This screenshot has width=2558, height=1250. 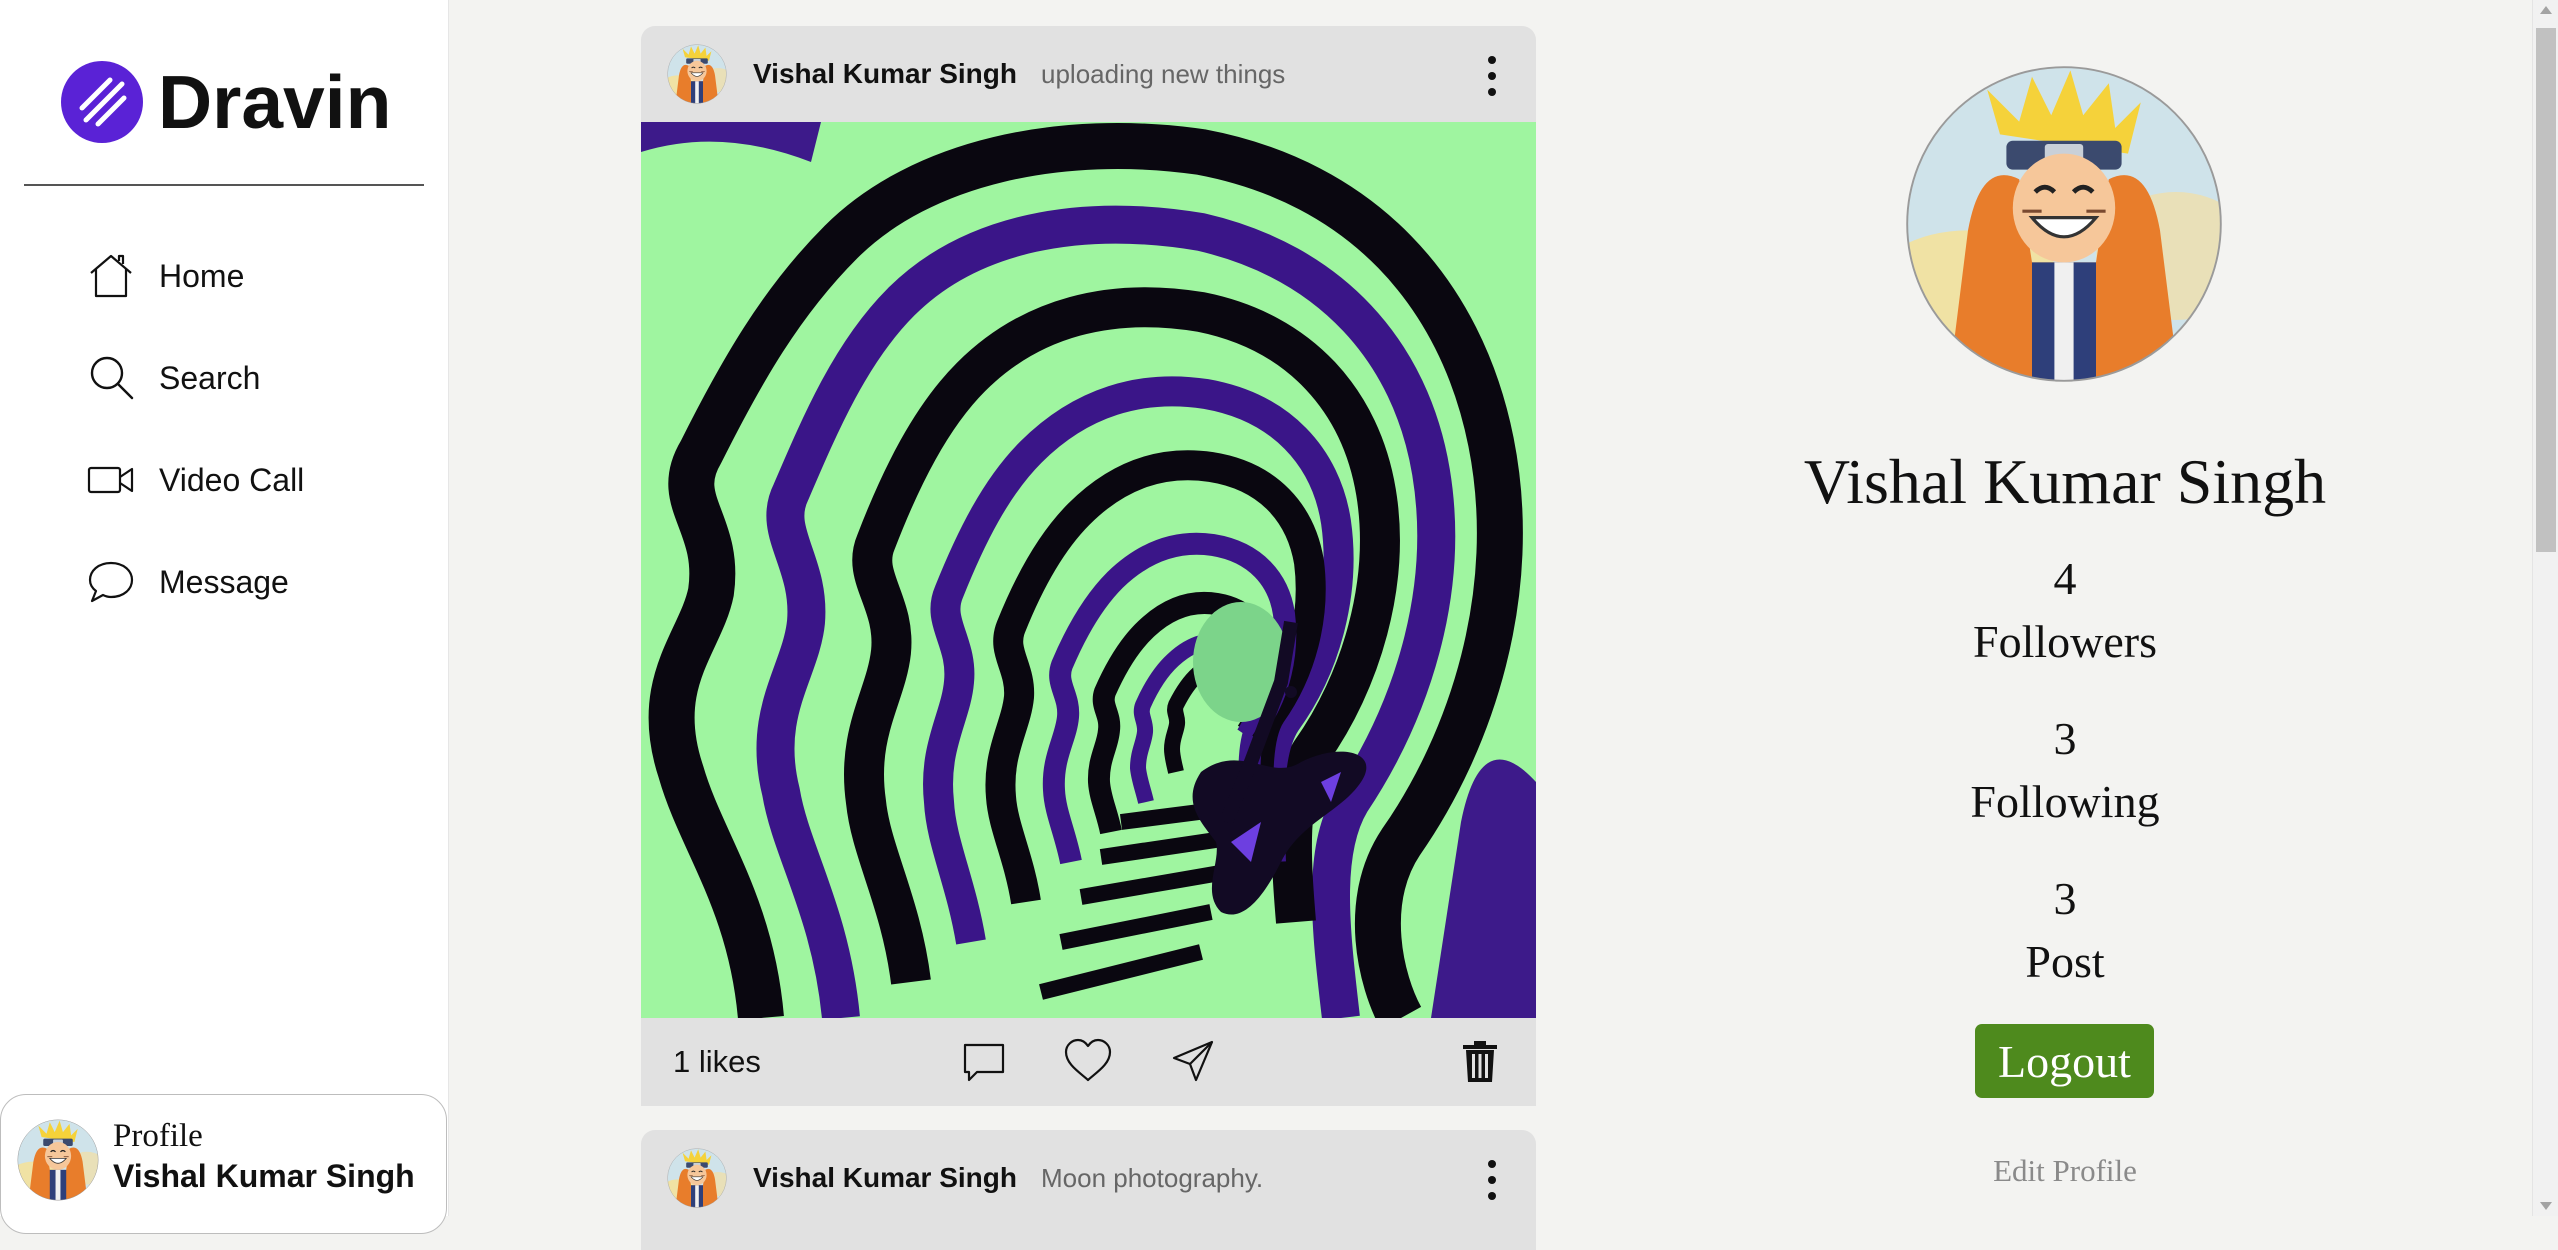 I want to click on post-header: Vishal Kumar Singh Moon photography., so click(x=1088, y=1178).